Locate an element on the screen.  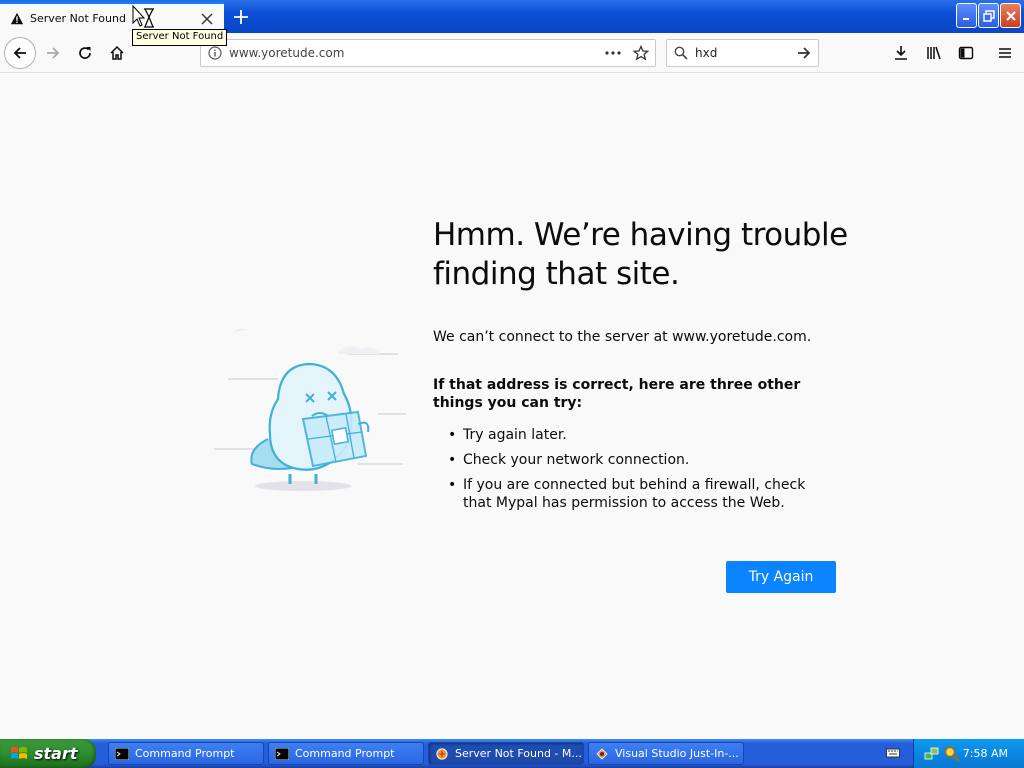
taskbar-item-command-prompt-1: Command Prompt is located at coordinates (186, 753).